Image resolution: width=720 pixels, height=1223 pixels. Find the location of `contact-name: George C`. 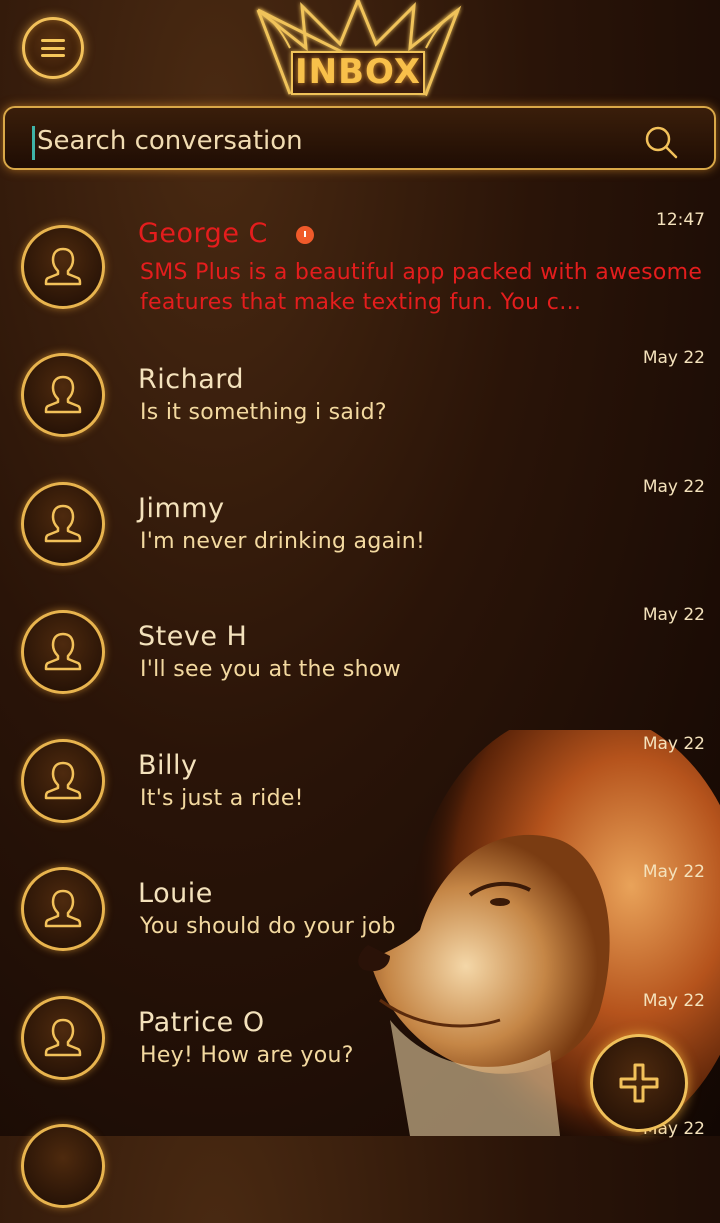

contact-name: George C is located at coordinates (203, 233).